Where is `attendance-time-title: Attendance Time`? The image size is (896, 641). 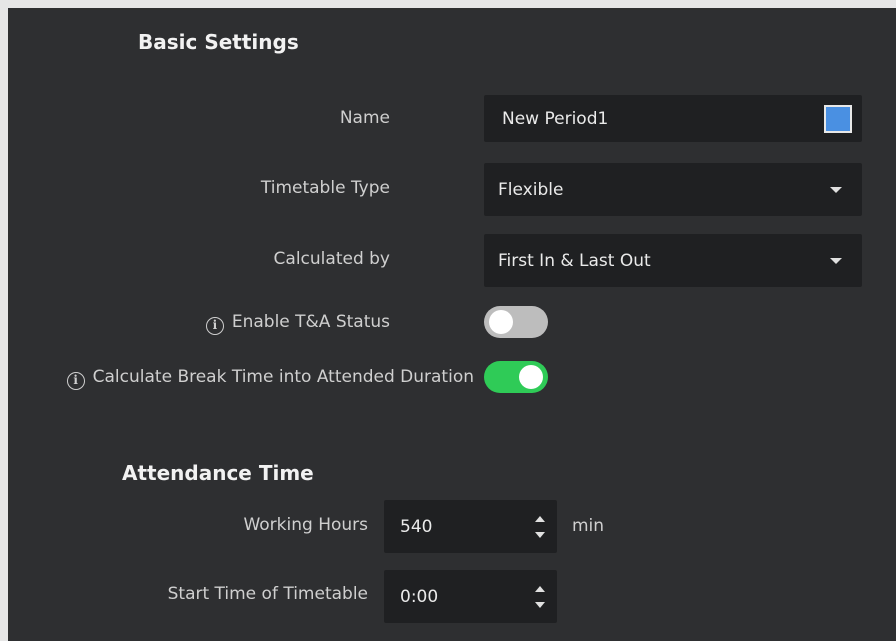
attendance-time-title: Attendance Time is located at coordinates (218, 473).